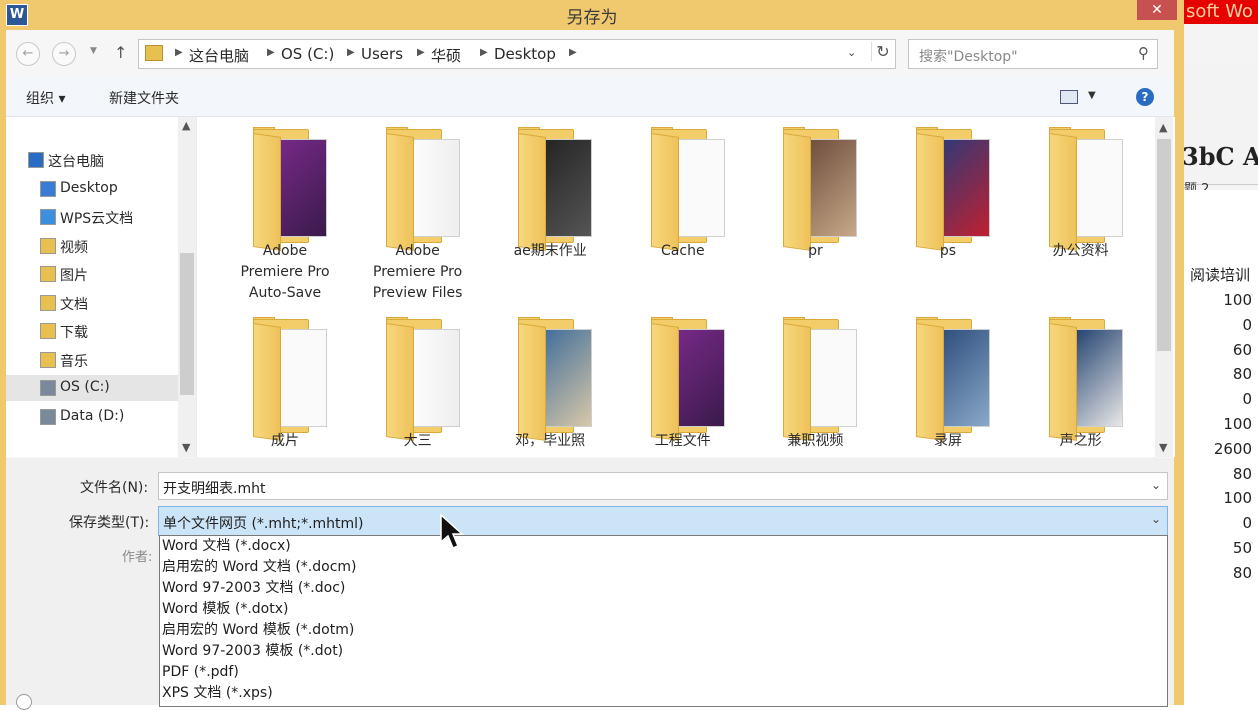 Image resolution: width=1258 pixels, height=710 pixels. What do you see at coordinates (1247, 399) in the screenshot?
I see `word-number-cell: 0` at bounding box center [1247, 399].